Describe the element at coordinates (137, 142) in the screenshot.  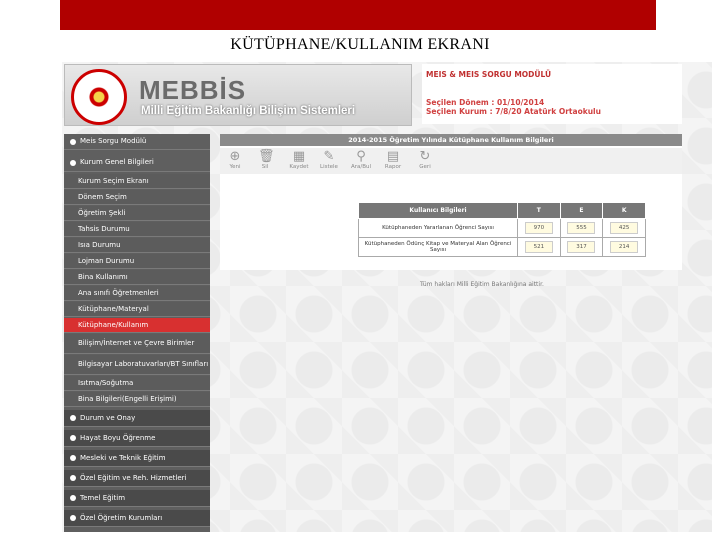
I see `sidebar-item-meis-sorgu: Meis Sorgu Modülü` at that location.